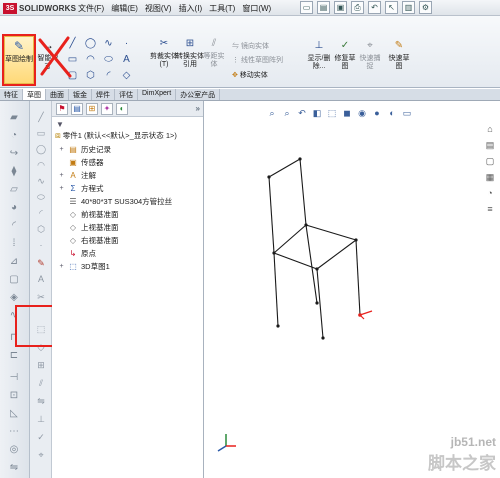 This screenshot has width=500, height=478. I want to click on save-icon: ▣, so click(340, 7).